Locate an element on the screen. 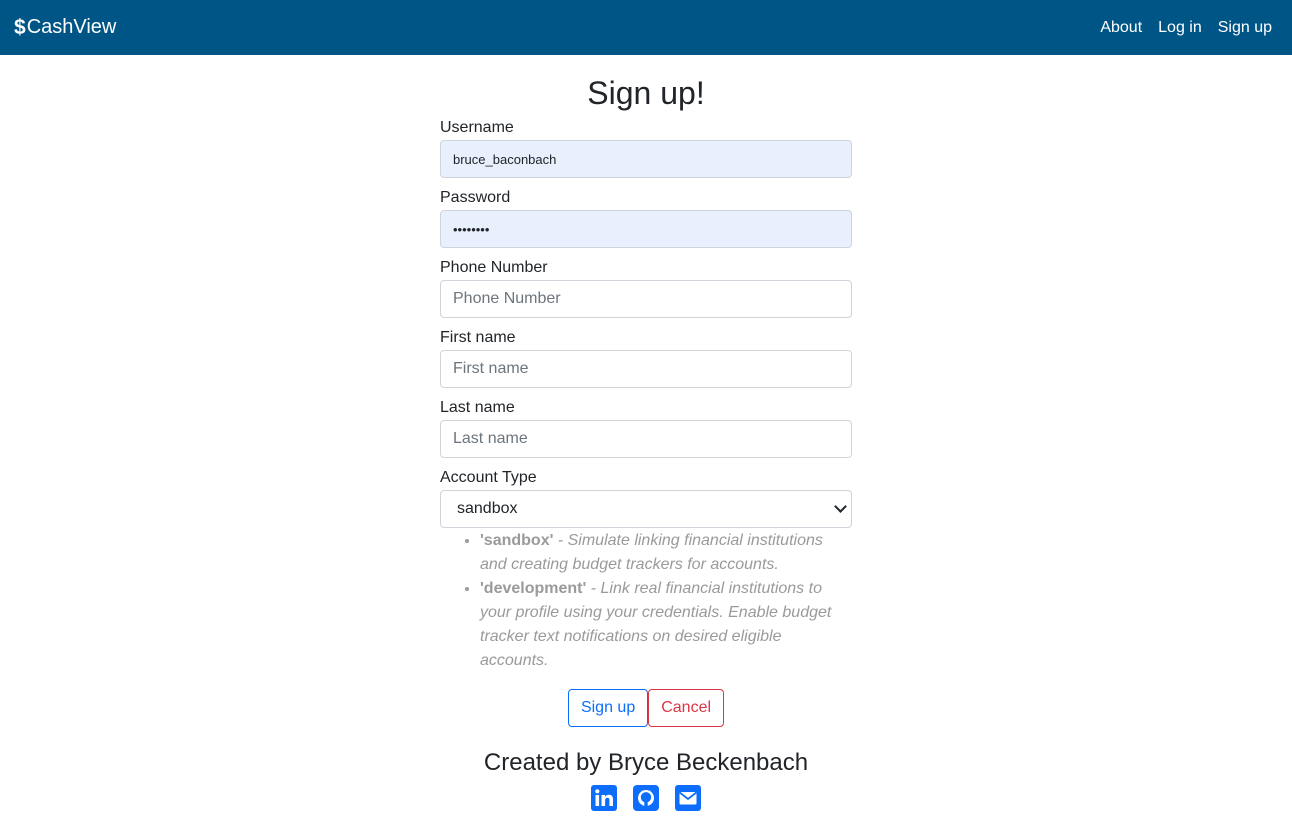 The image size is (1292, 822). password-input is located at coordinates (646, 229).